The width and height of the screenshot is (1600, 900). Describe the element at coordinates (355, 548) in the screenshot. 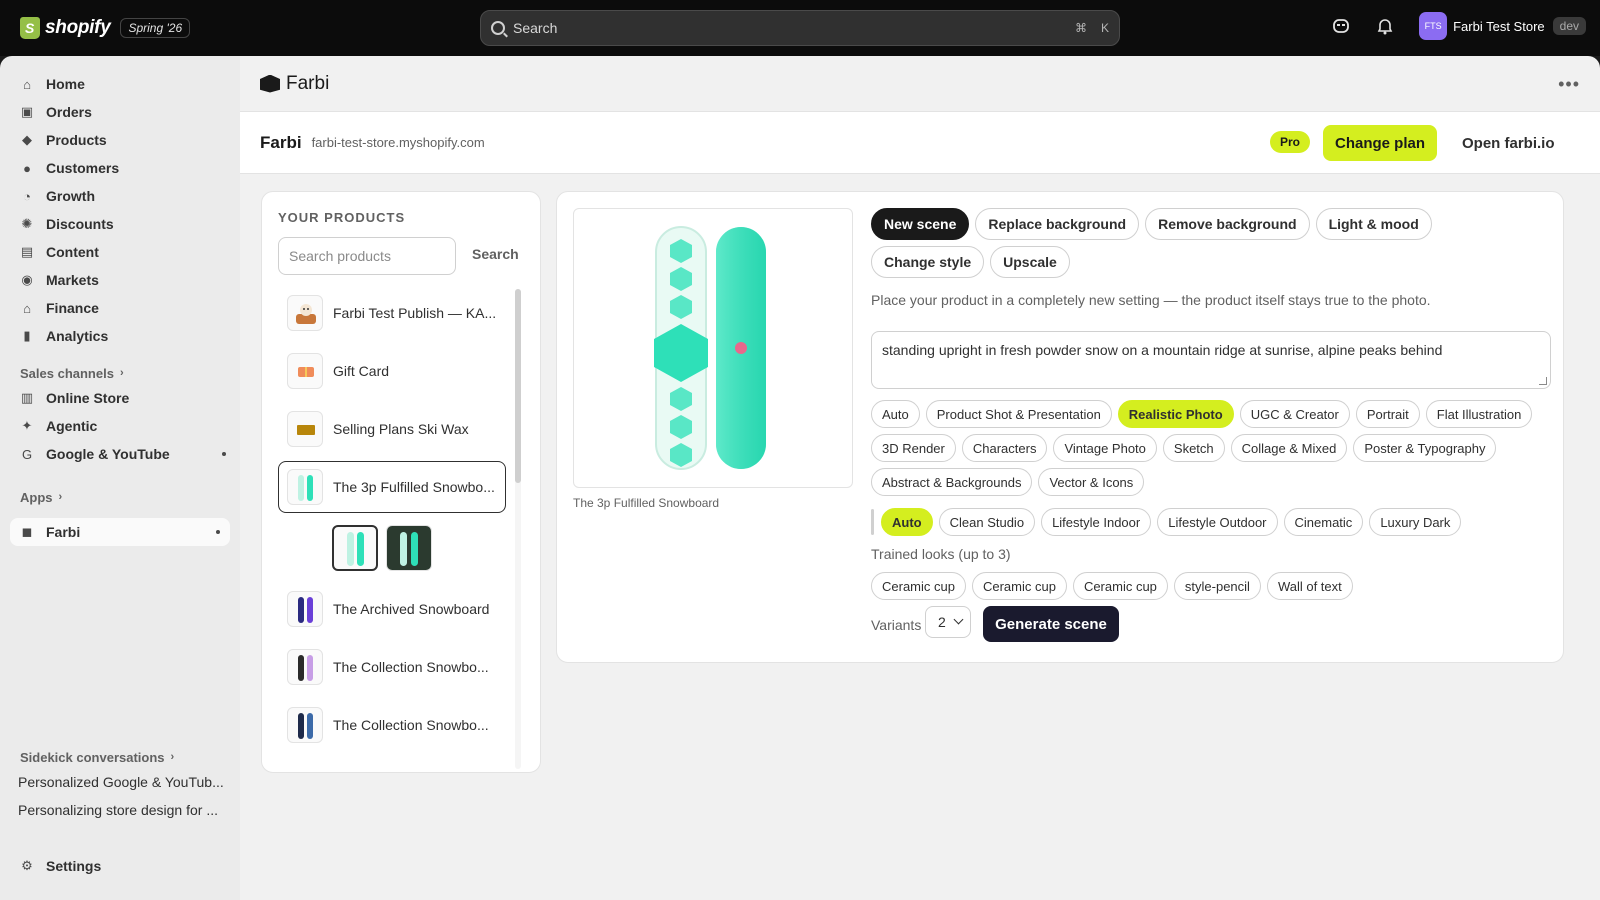

I see `image-thumb-selected` at that location.